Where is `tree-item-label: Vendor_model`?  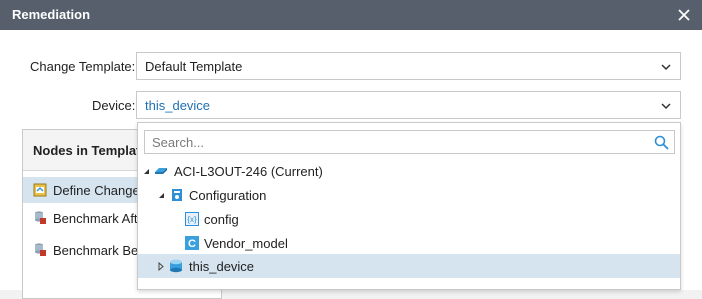
tree-item-label: Vendor_model is located at coordinates (246, 243).